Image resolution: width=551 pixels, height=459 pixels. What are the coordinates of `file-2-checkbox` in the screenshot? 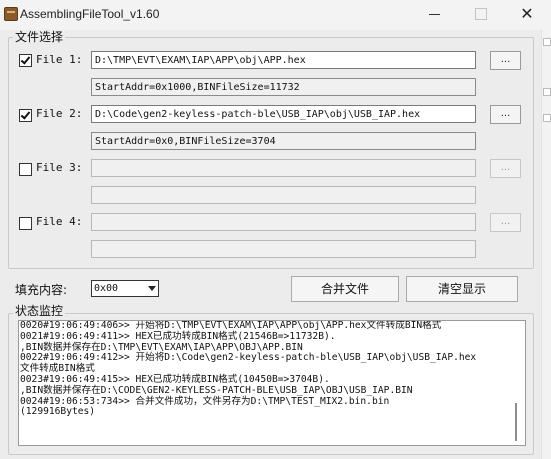 It's located at (25, 115).